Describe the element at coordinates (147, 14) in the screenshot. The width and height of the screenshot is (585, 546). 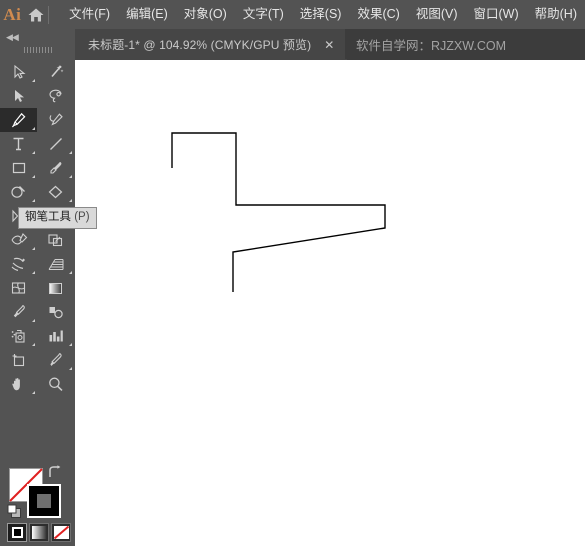
I see `menu-edit: 编辑(E)` at that location.